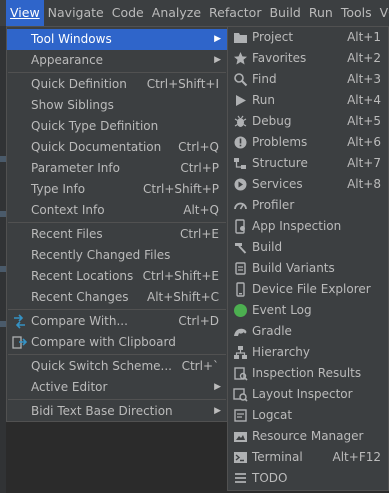 Image resolution: width=389 pixels, height=493 pixels. I want to click on inspection-icon, so click(241, 374).